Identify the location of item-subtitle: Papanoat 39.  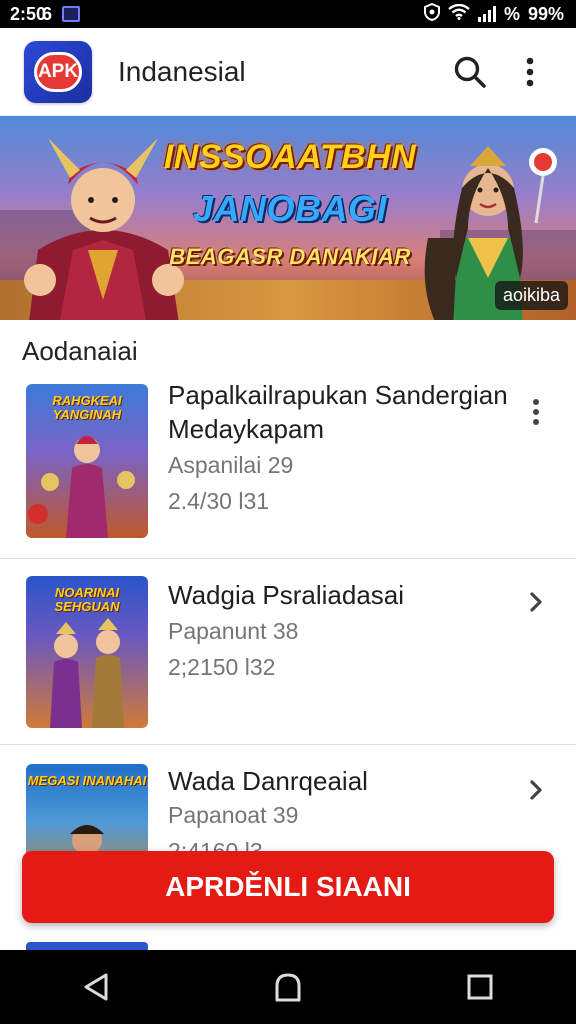
(233, 815).